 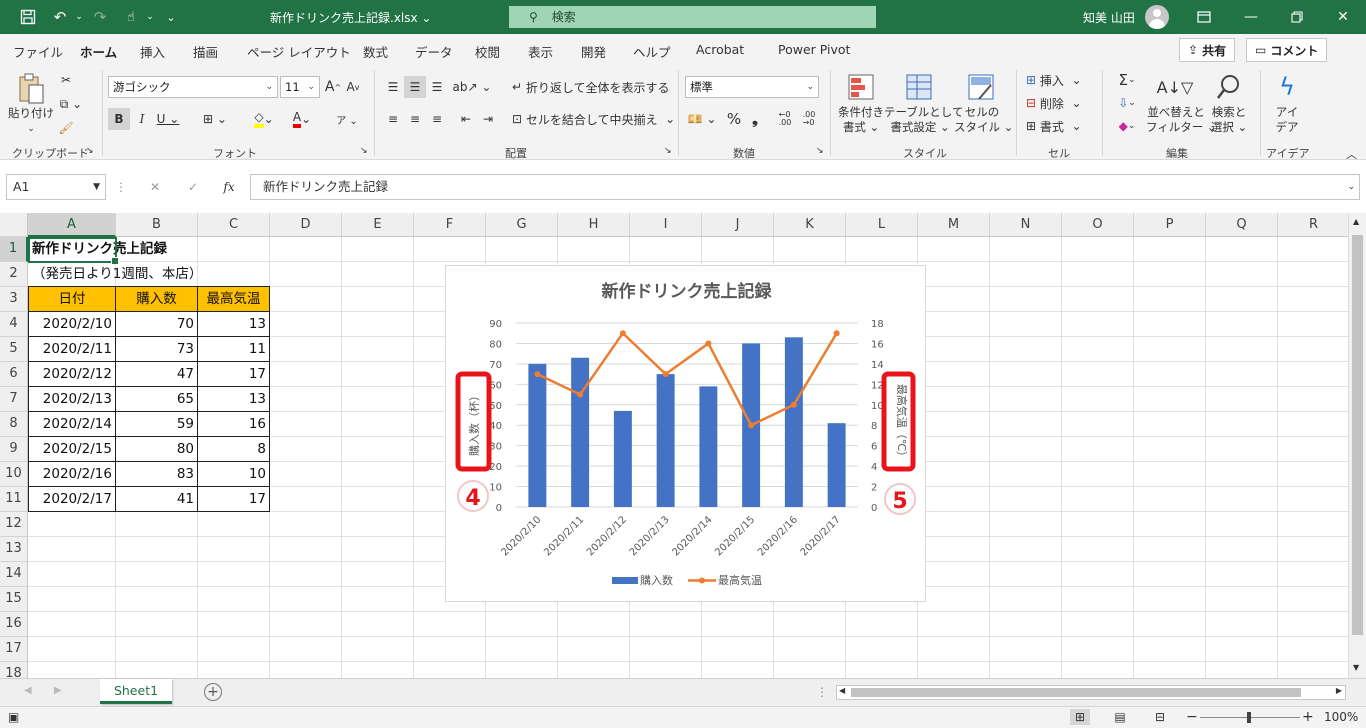 I want to click on font-size-select: 11 ⌄, so click(x=300, y=87).